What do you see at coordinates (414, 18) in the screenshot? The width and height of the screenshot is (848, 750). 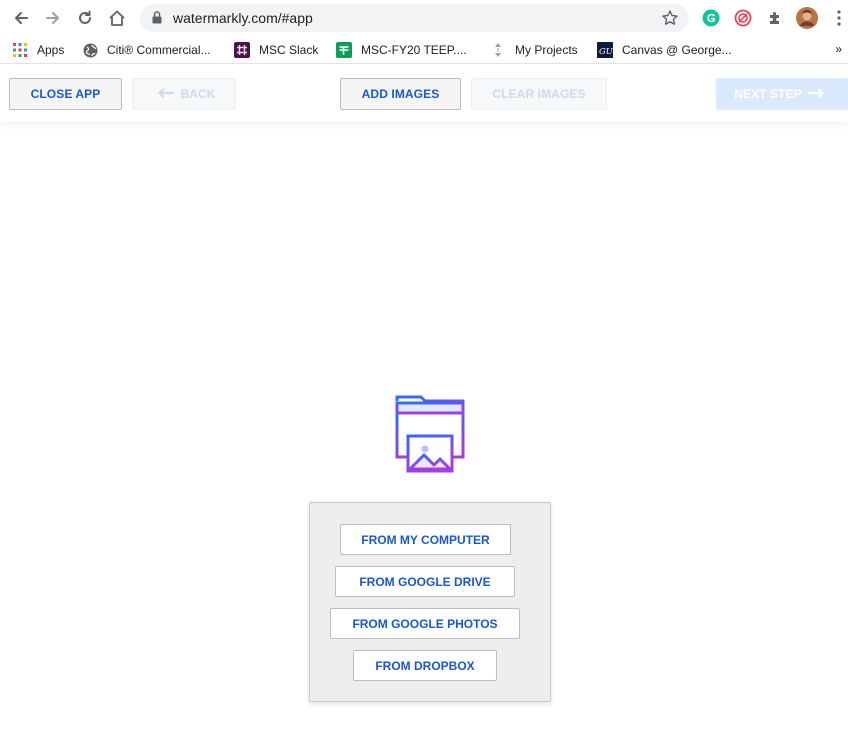 I see `address-bar: watermarkly.com/#app` at bounding box center [414, 18].